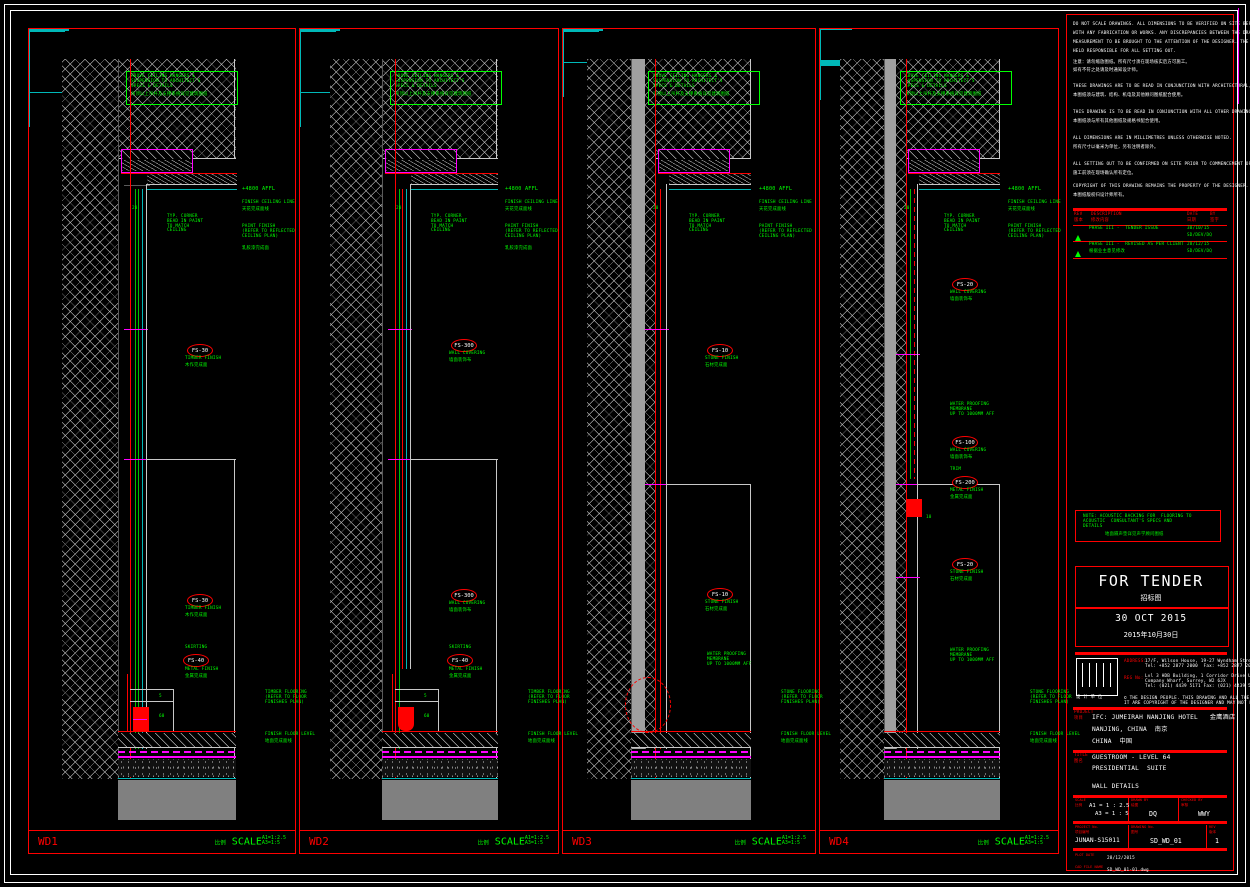  I want to click on panel-scale-wd2: 比例 SCALEA1=1:2.5 A3=1:5, so click(513, 841).